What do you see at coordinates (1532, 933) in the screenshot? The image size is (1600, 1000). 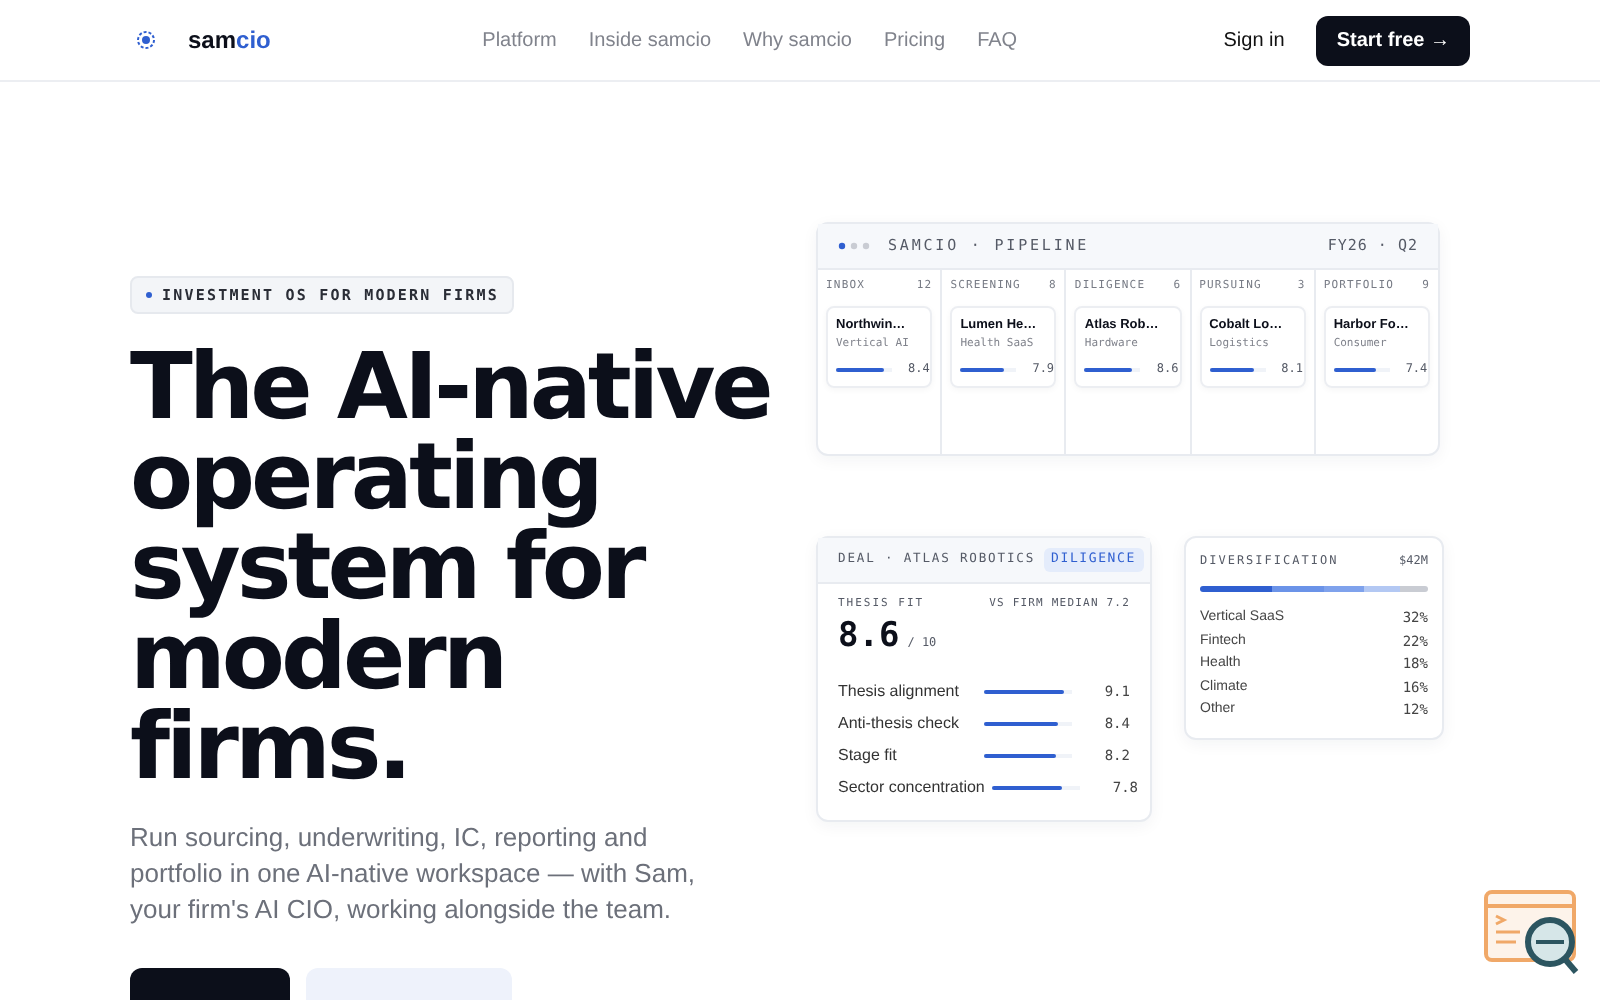 I see `browser-search-icon` at bounding box center [1532, 933].